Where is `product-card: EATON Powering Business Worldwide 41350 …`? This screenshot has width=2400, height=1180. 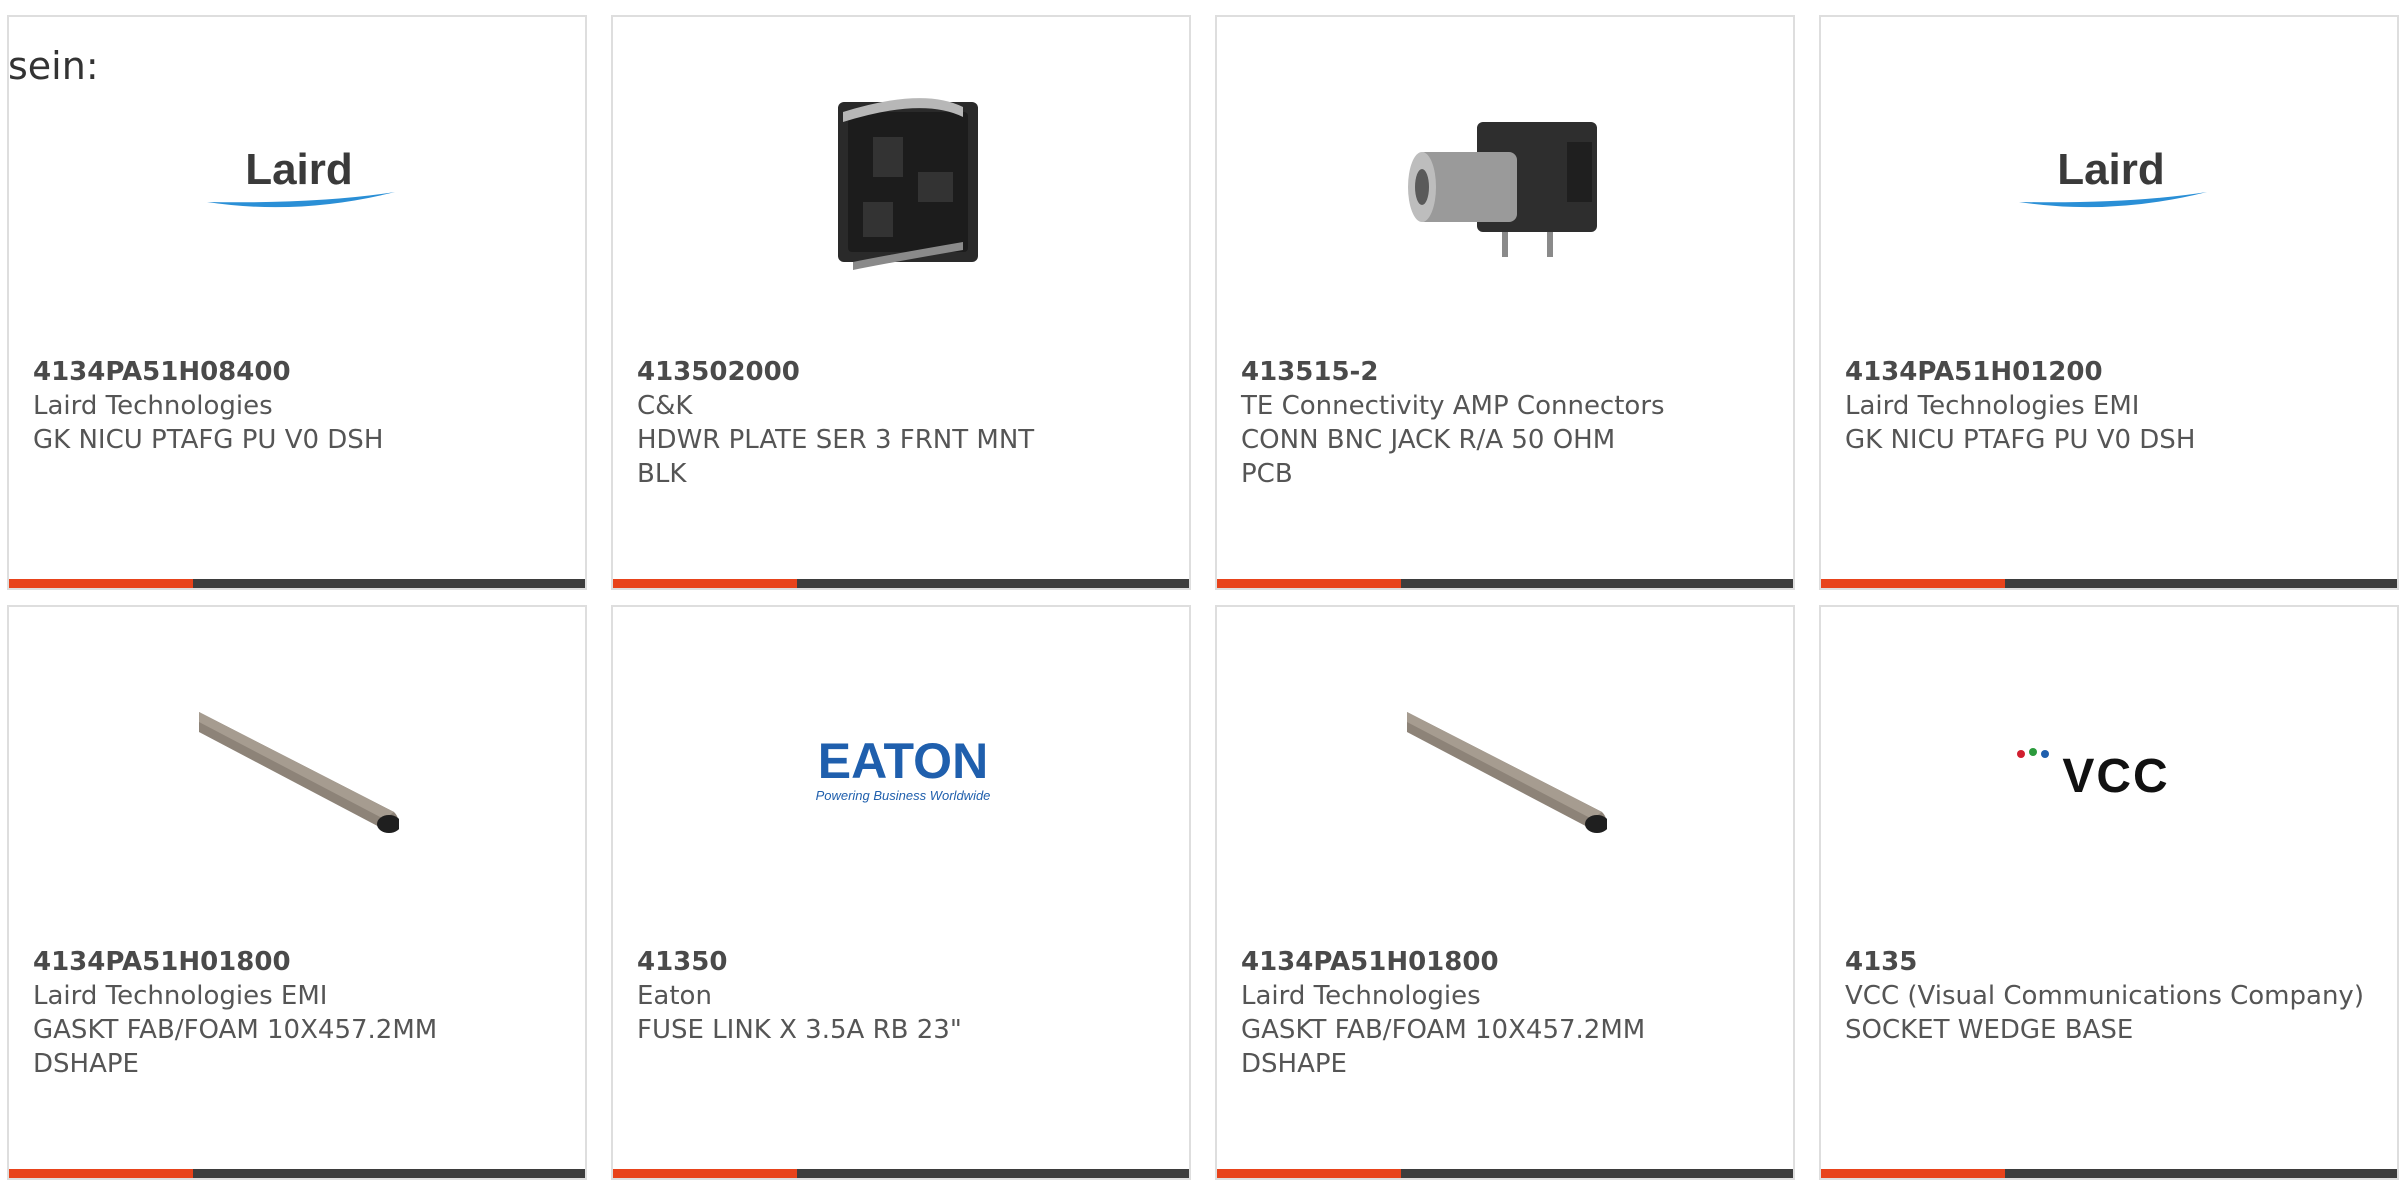 product-card: EATON Powering Business Worldwide 41350 … is located at coordinates (901, 892).